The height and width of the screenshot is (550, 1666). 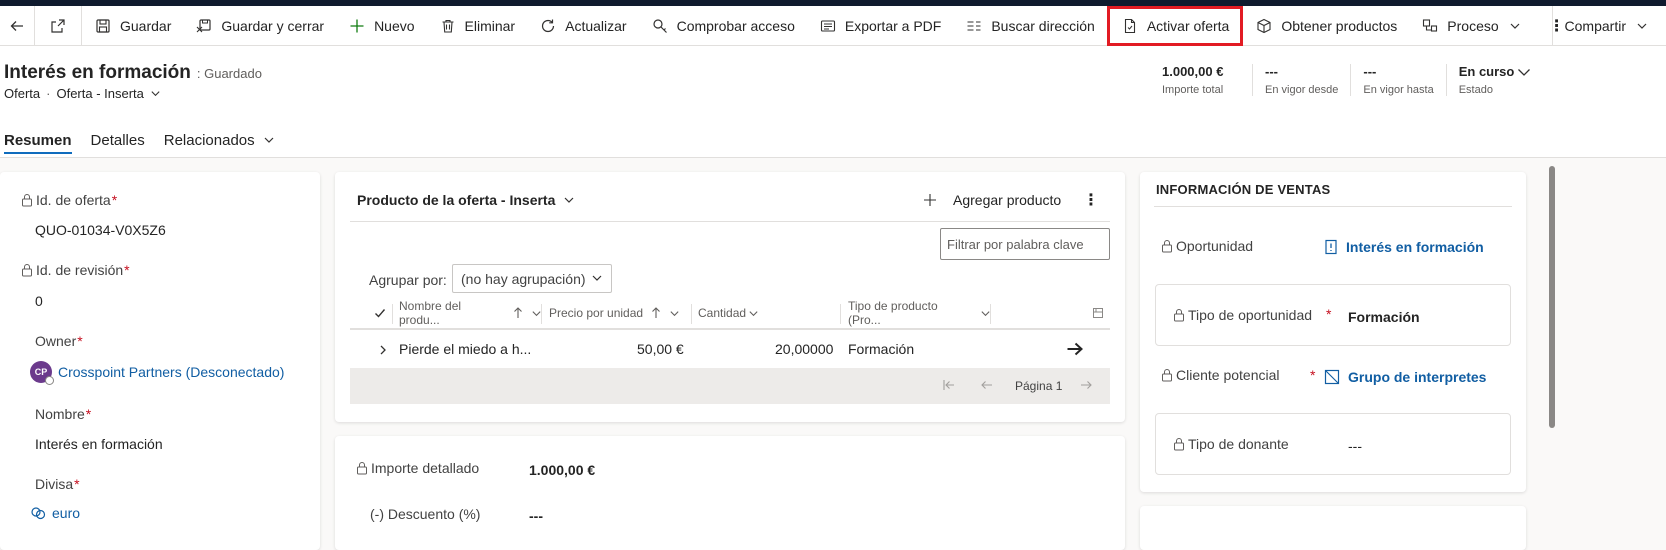 What do you see at coordinates (38, 140) in the screenshot?
I see `tab-summary: Resumen` at bounding box center [38, 140].